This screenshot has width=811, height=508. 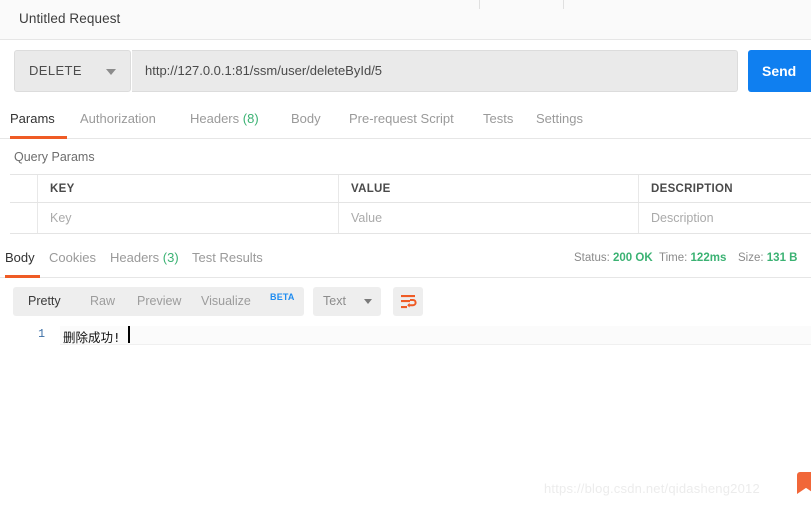 I want to click on active-line-highlight, so click(x=435, y=335).